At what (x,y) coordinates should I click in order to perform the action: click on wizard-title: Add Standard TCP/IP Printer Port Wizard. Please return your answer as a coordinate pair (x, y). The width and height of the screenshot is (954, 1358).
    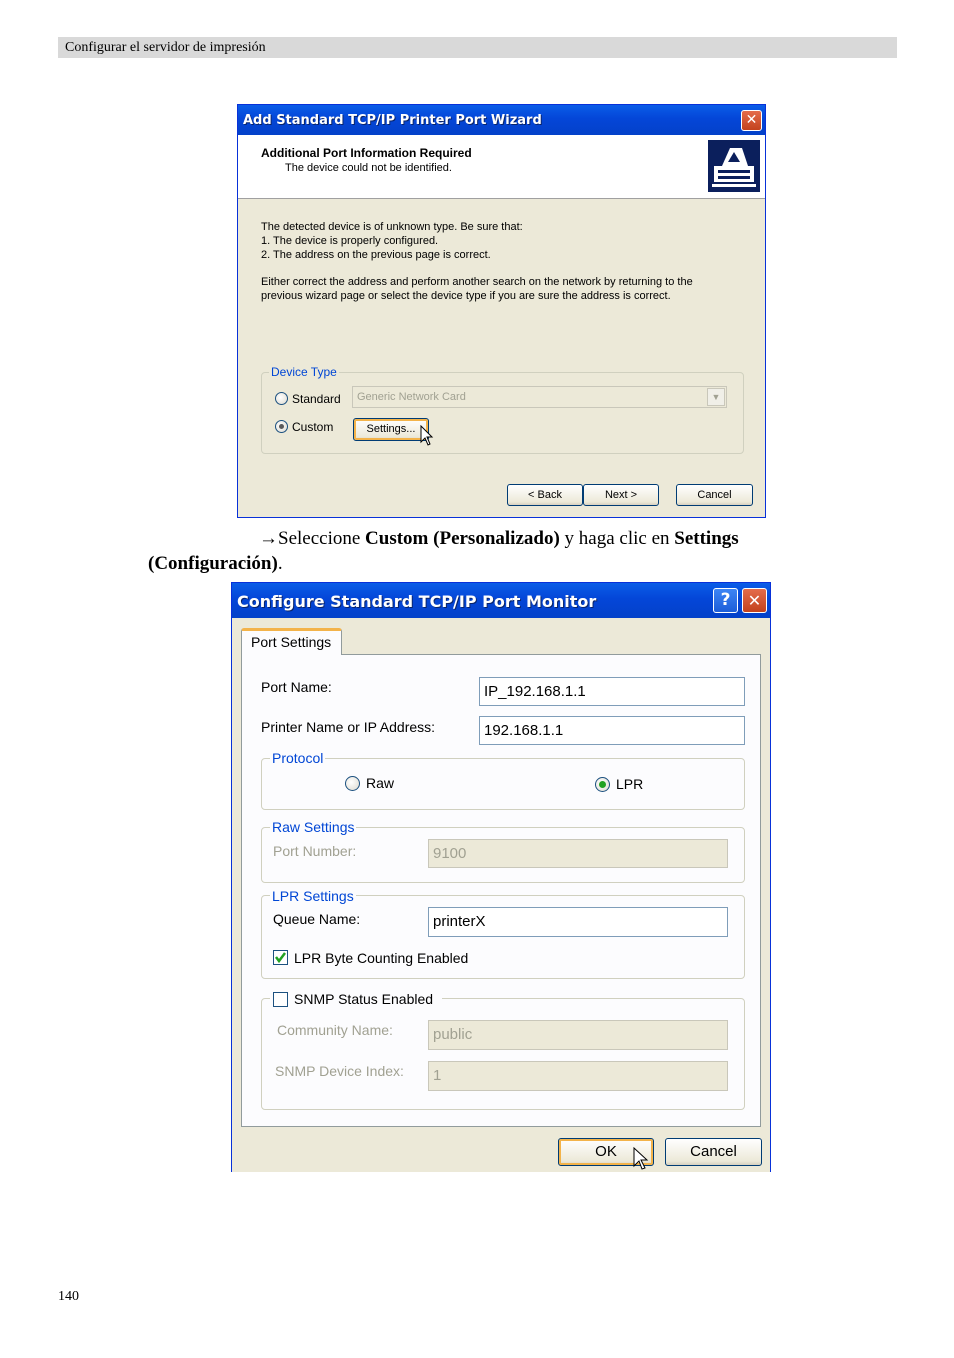
    Looking at the image, I should click on (392, 120).